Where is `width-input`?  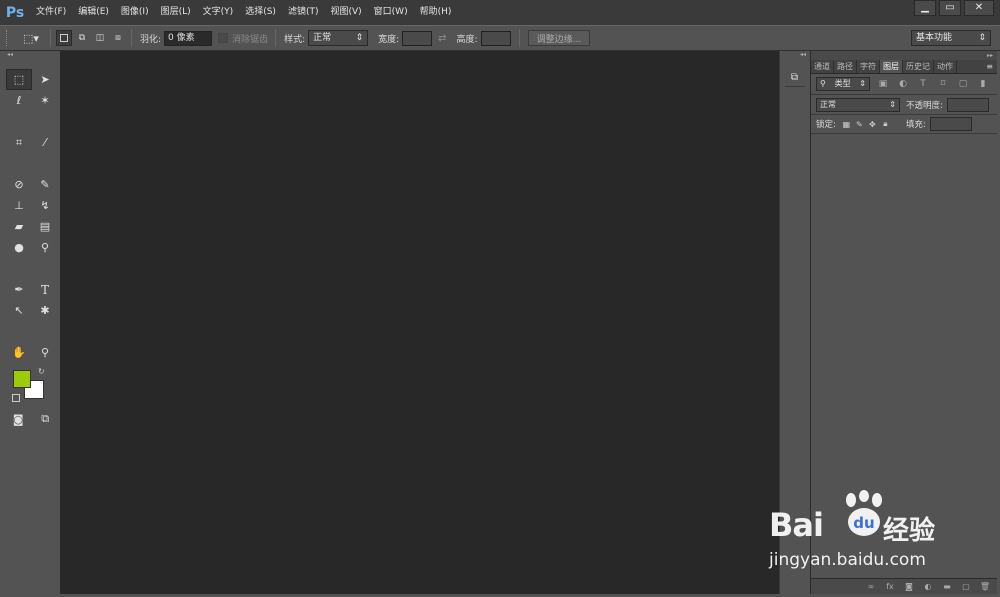 width-input is located at coordinates (417, 38).